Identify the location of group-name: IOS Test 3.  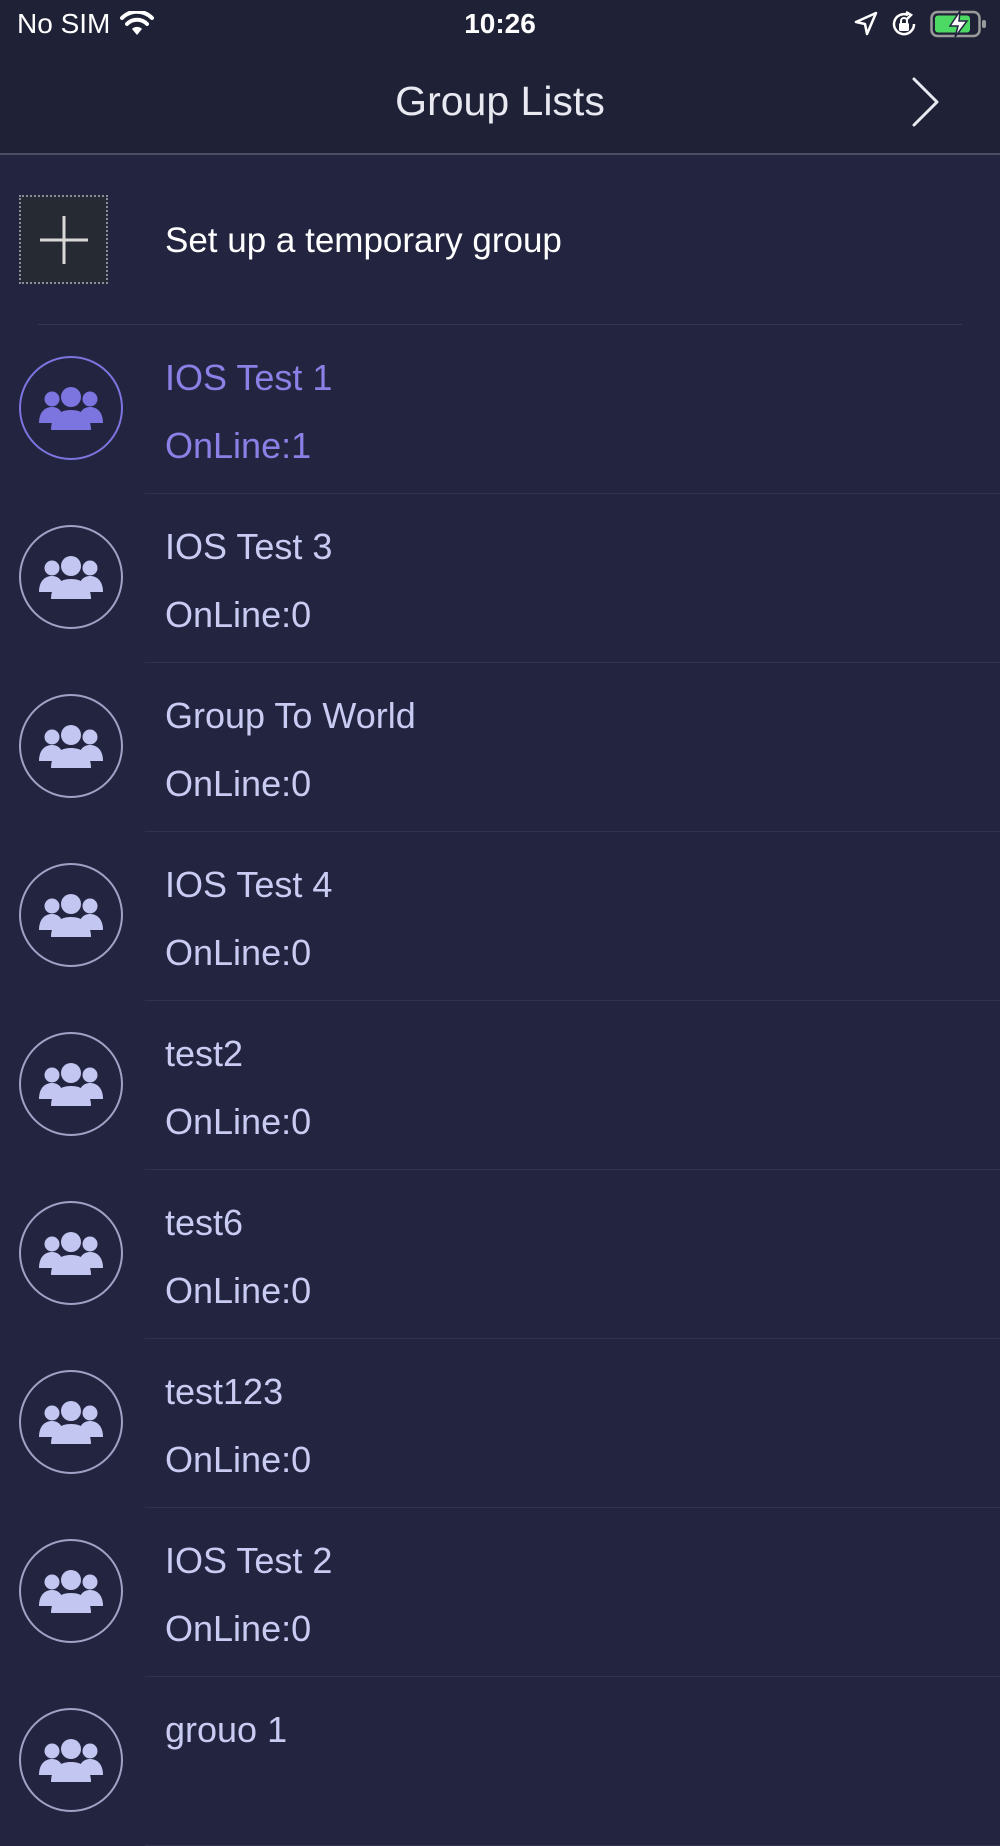
(249, 546).